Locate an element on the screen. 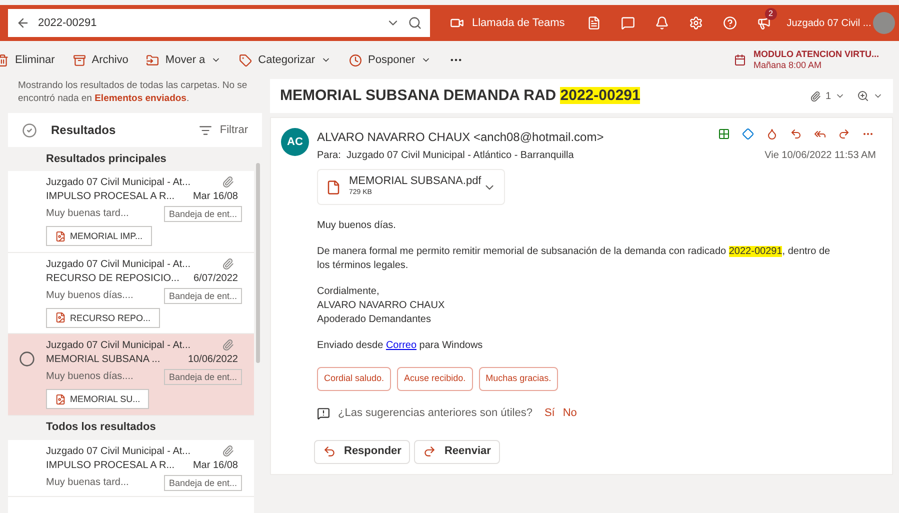  signature-line: Apoderado Demandantes is located at coordinates (374, 320).